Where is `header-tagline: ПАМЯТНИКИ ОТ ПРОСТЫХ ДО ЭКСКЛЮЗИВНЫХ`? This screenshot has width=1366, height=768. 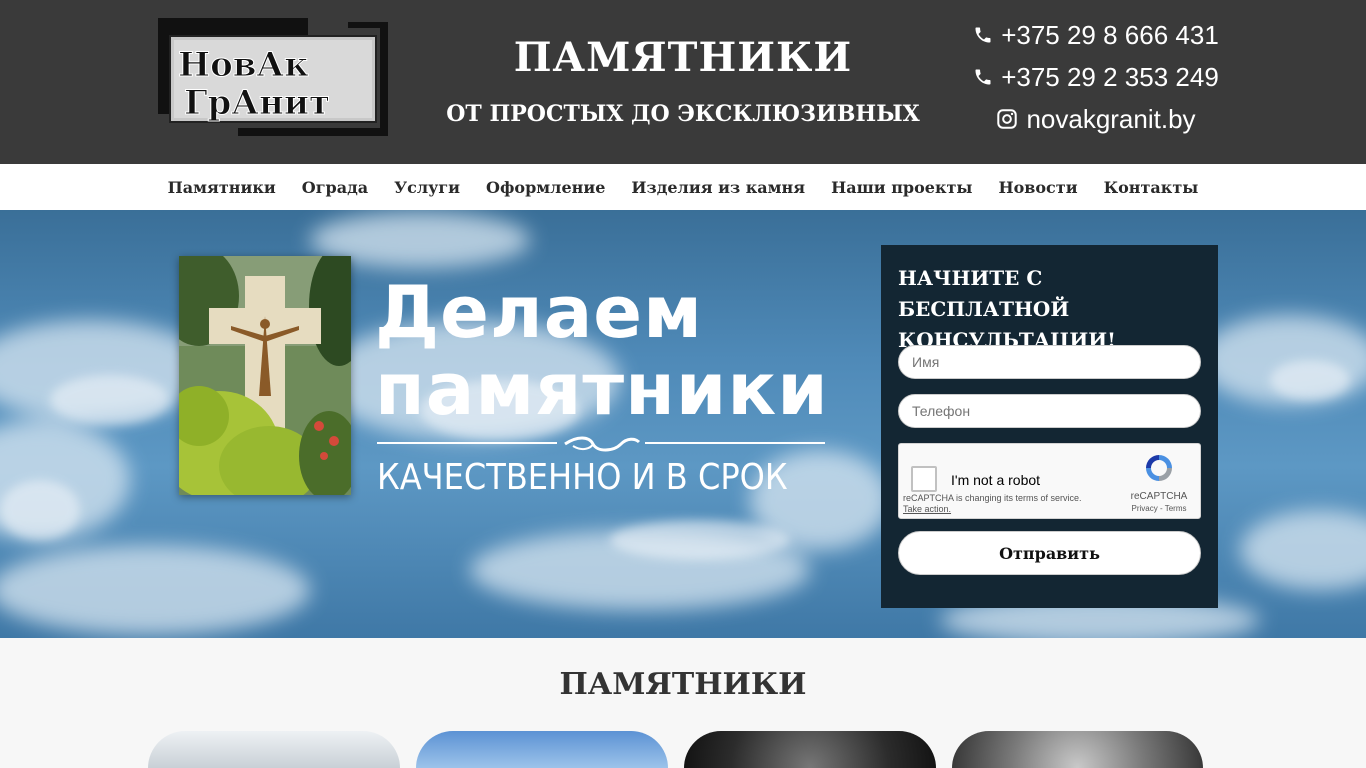
header-tagline: ПАМЯТНИКИ ОТ ПРОСТЫХ ДО ЭКСКЛЮЗИВНЫХ is located at coordinates (683, 80).